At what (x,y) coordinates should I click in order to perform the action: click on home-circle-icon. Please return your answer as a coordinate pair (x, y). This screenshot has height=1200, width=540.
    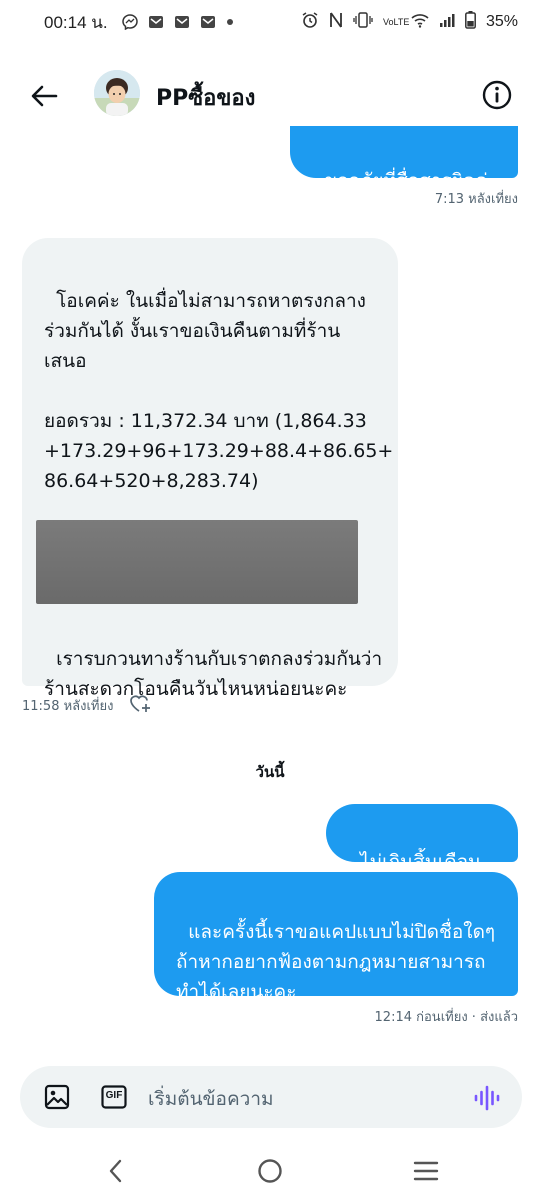
    Looking at the image, I should click on (270, 1171).